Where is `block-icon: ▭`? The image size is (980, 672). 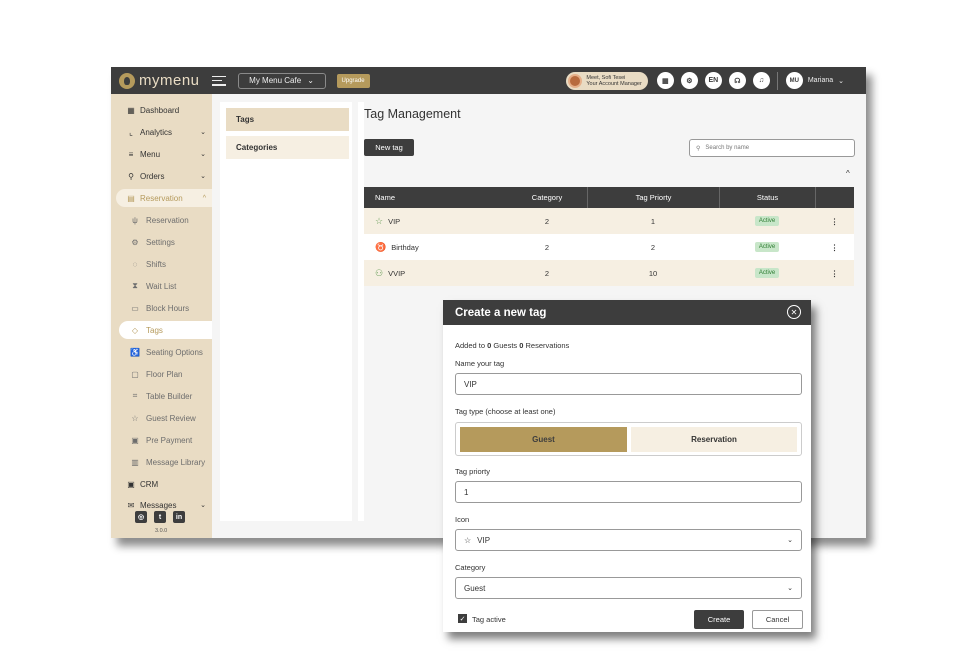
block-icon: ▭ is located at coordinates (135, 308).